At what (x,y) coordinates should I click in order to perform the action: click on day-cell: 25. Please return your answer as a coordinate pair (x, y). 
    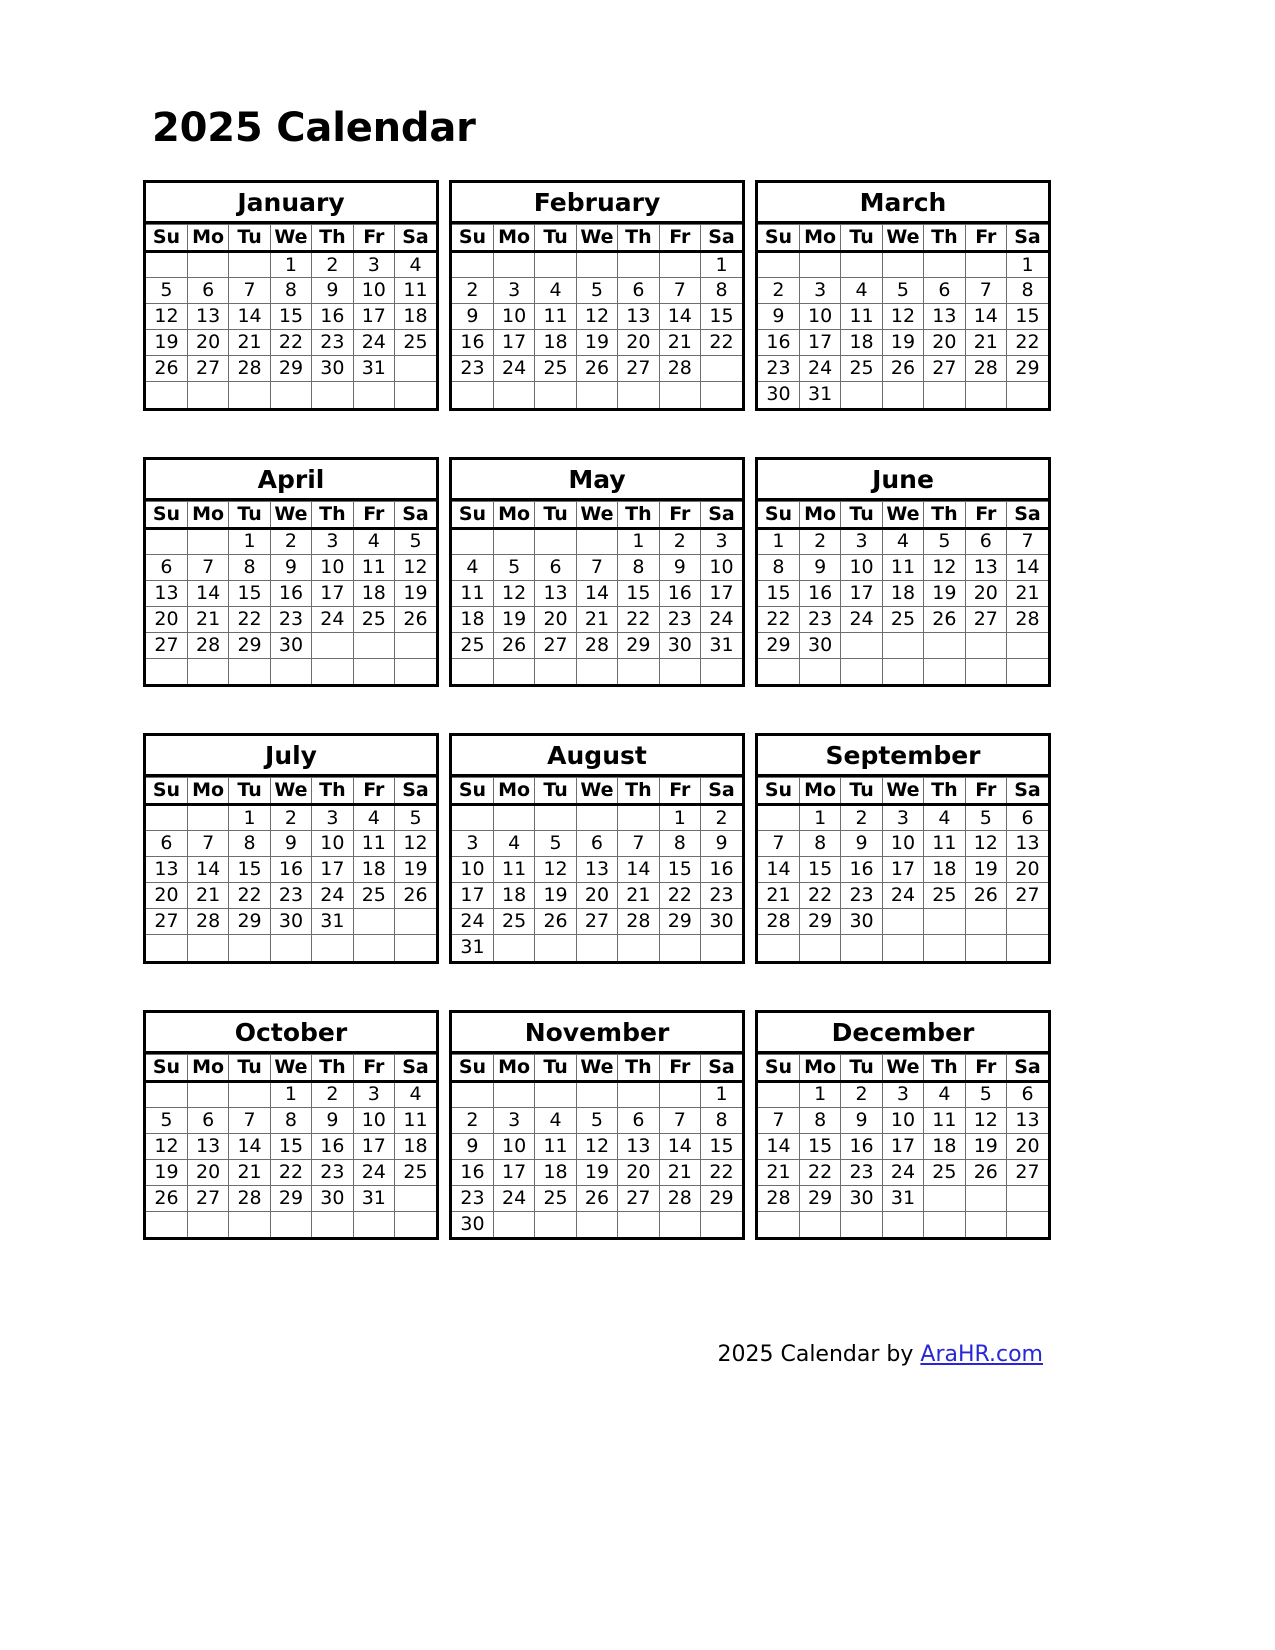
    Looking at the image, I should click on (415, 342).